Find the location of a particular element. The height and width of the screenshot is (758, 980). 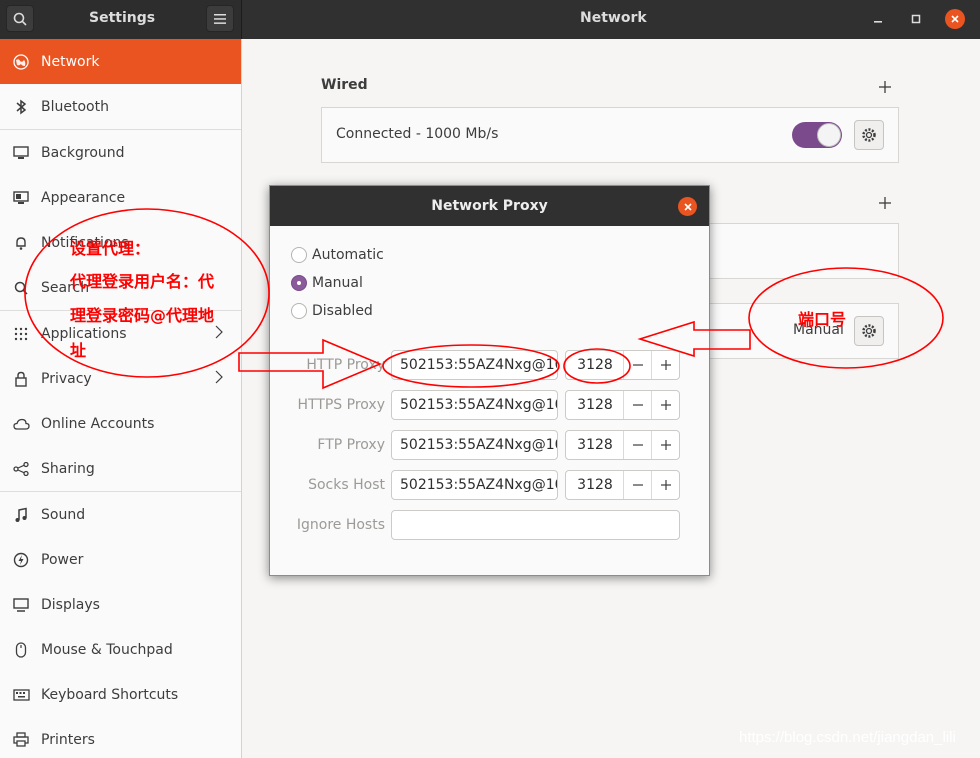

sidebar-item-label: Privacy is located at coordinates (66, 378).